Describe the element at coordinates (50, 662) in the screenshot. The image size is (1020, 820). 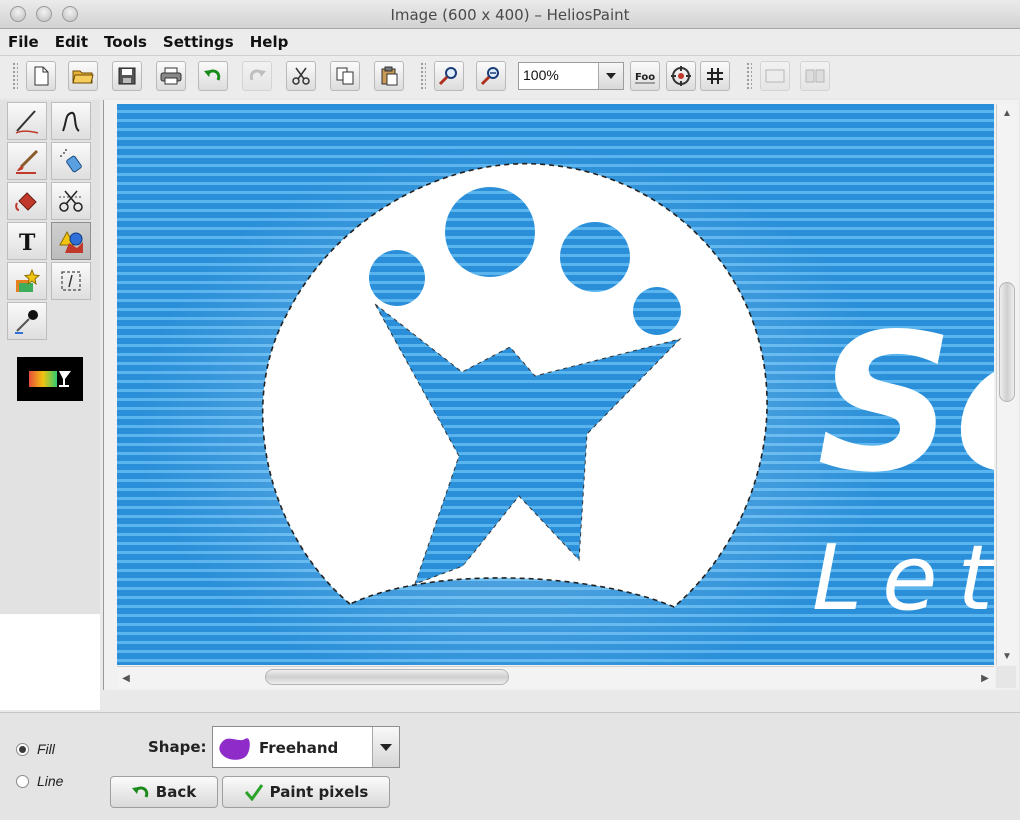
I see `palette-blank-area` at that location.